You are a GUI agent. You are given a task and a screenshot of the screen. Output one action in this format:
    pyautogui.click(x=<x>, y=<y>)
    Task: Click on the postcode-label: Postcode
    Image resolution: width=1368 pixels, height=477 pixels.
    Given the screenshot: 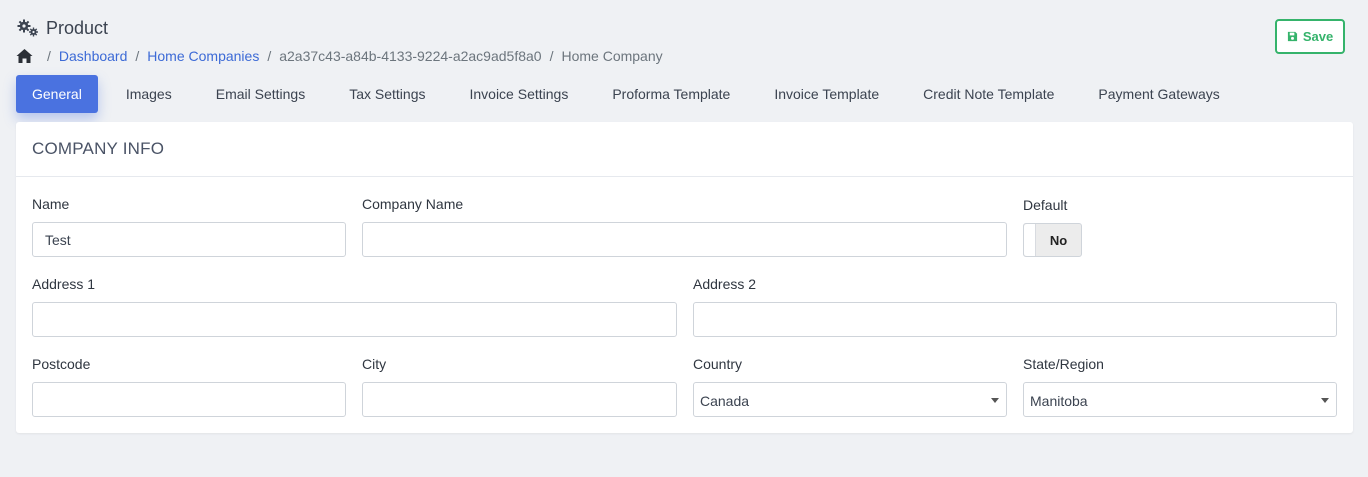 What is the action you would take?
    pyautogui.click(x=61, y=364)
    